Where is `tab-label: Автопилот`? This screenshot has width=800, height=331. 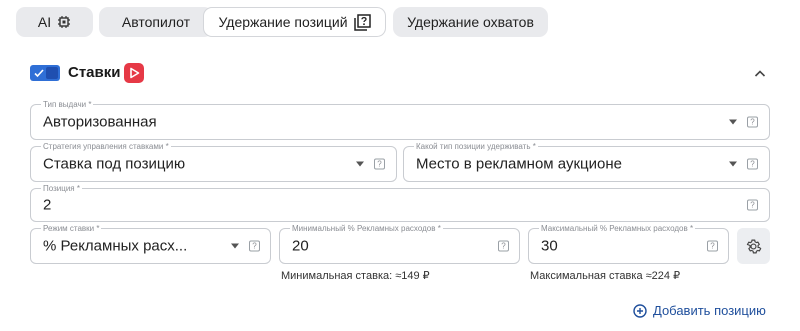 tab-label: Автопилот is located at coordinates (156, 22).